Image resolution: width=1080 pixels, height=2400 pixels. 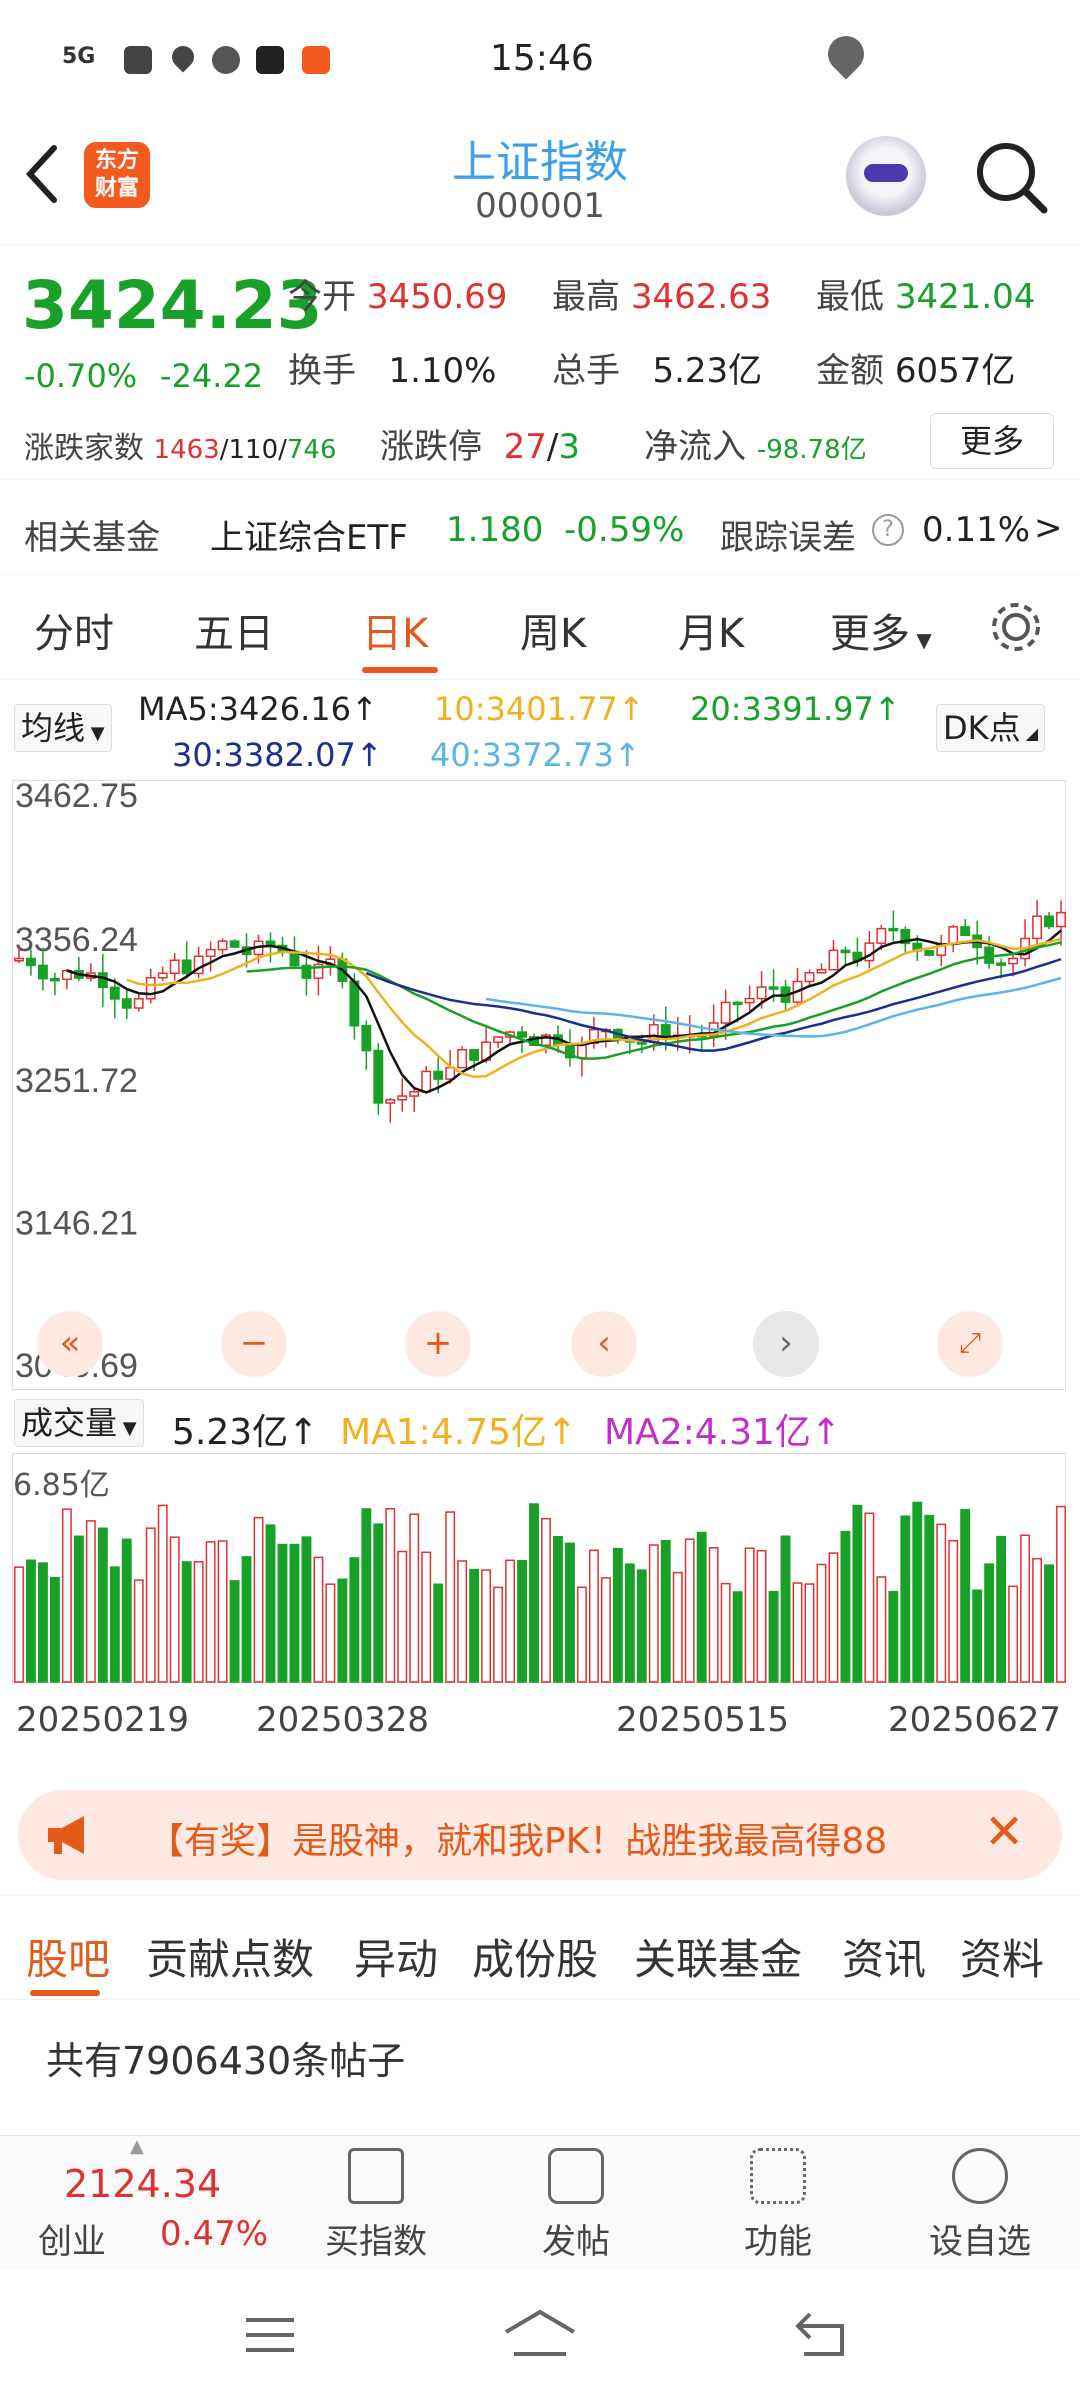 I want to click on dk-point-button: DK点 ◢, so click(x=991, y=728).